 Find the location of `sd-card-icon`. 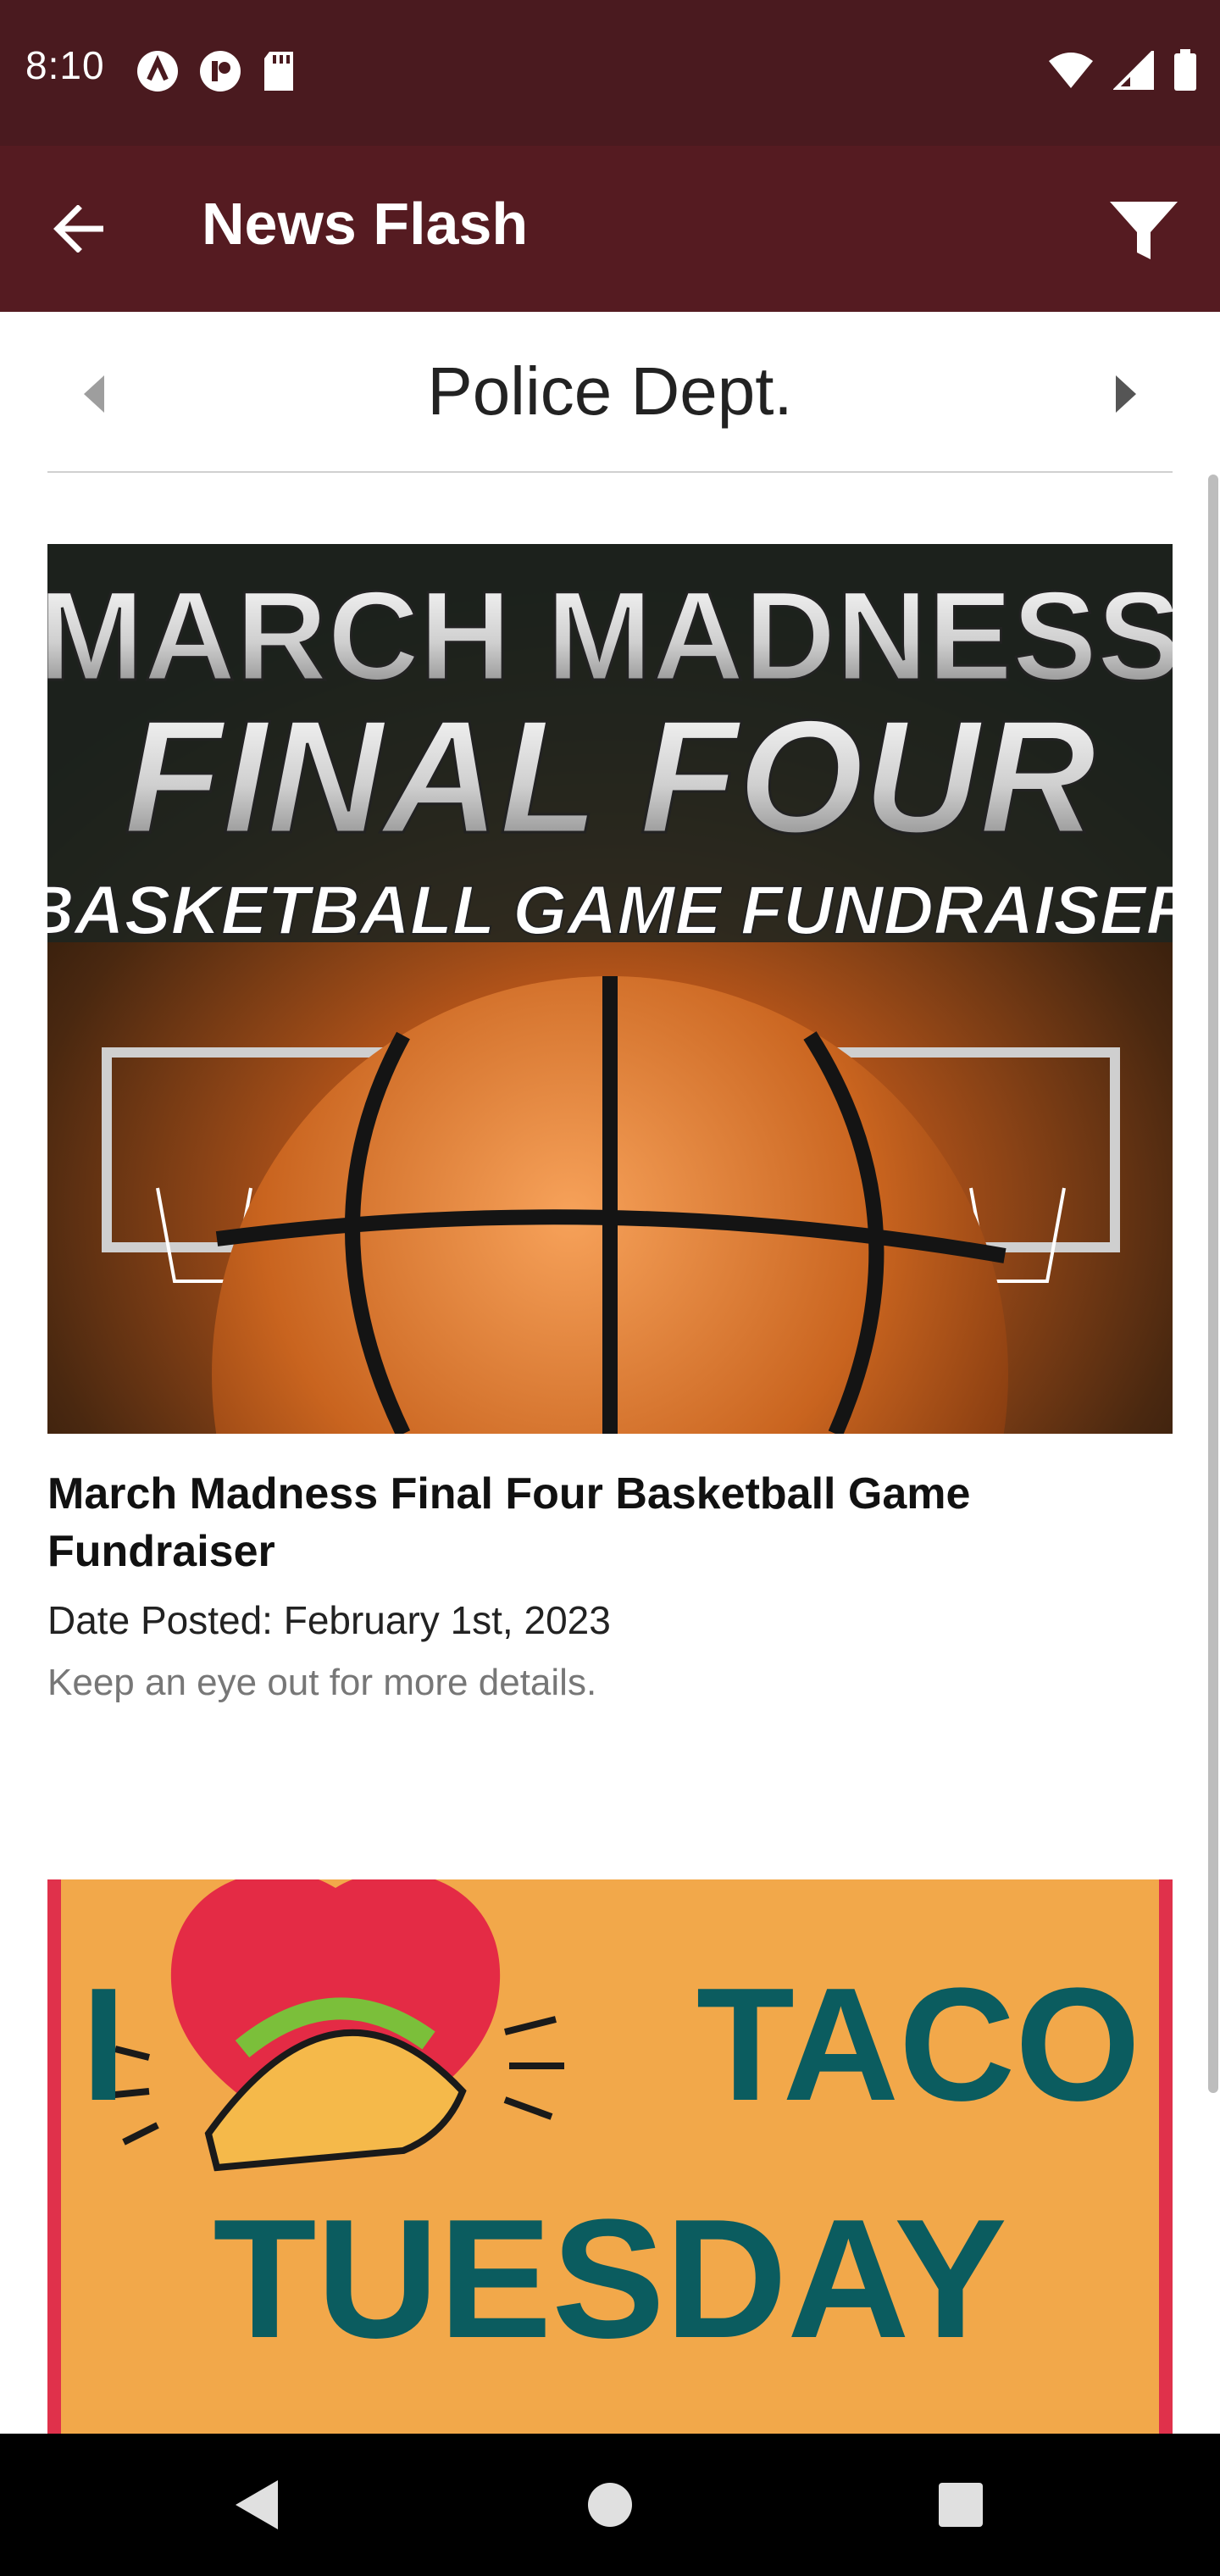

sd-card-icon is located at coordinates (278, 71).